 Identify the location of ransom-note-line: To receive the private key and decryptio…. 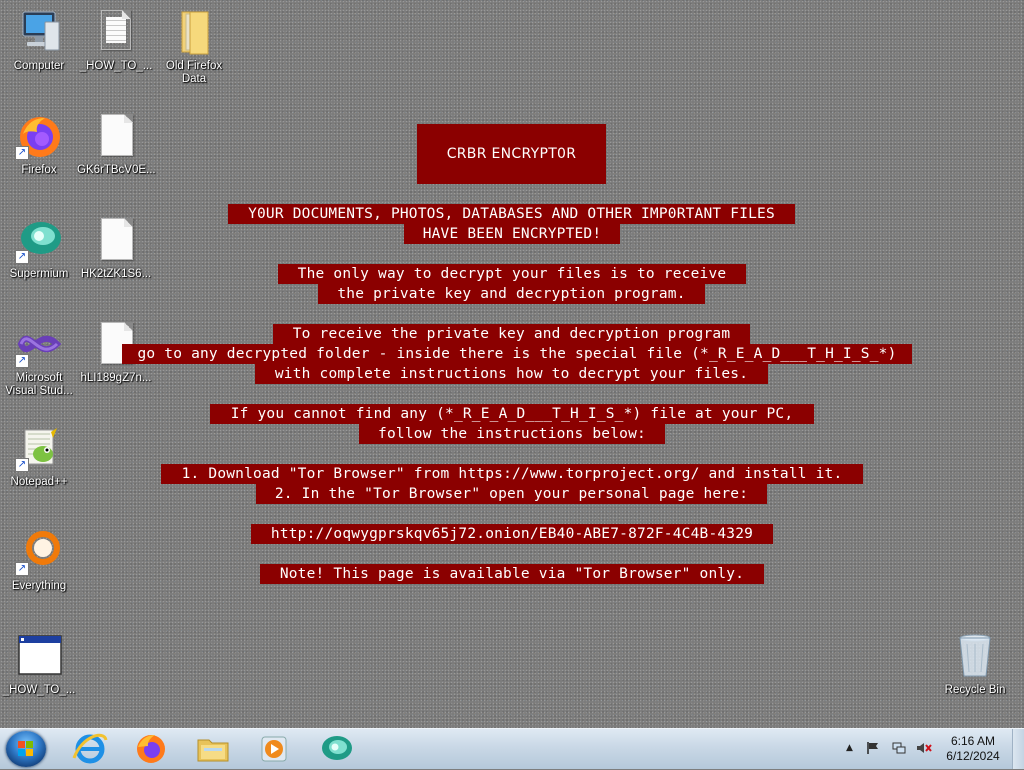
(511, 334).